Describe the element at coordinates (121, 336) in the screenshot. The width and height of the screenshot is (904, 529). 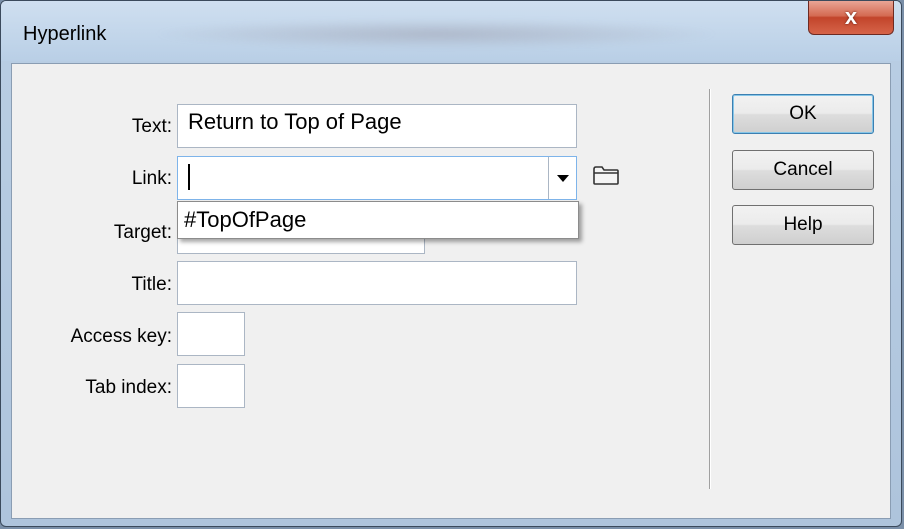
I see `access-key-label: Access key:` at that location.